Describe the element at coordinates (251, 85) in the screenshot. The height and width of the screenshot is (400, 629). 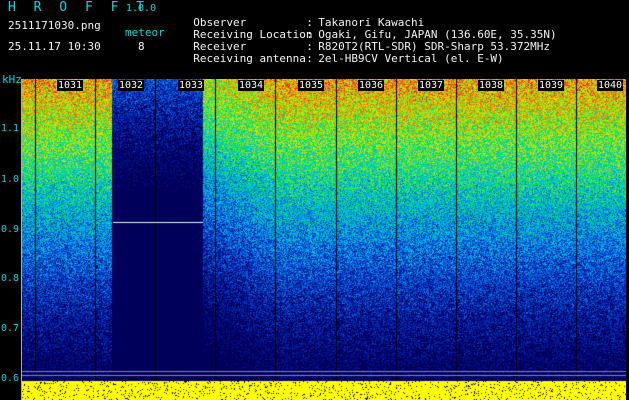
I see `x-tick-label: 1034` at that location.